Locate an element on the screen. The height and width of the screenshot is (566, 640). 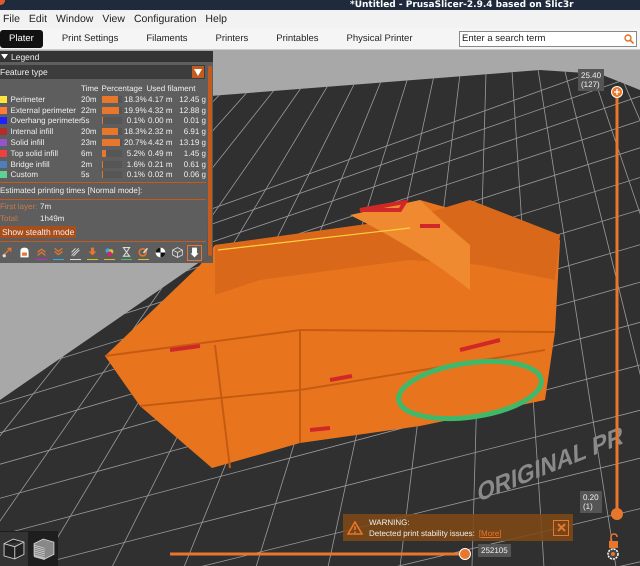
percentage-value: 5.2% is located at coordinates (135, 153).